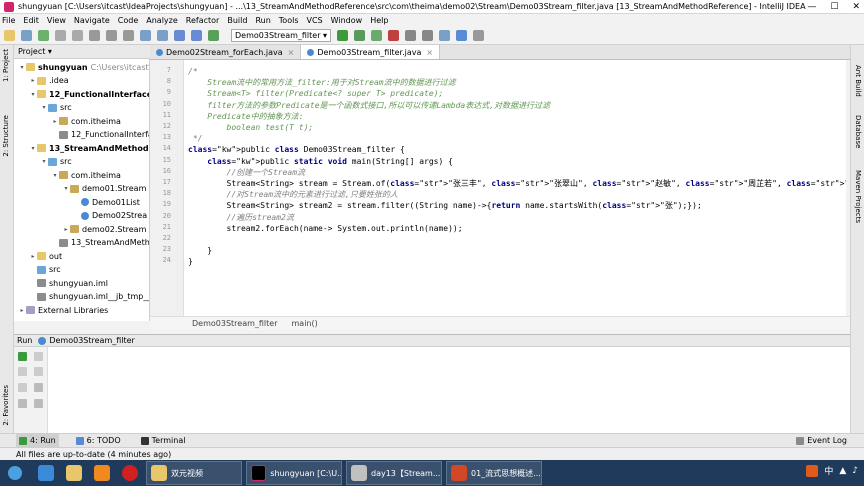  What do you see at coordinates (60, 35) in the screenshot?
I see `undo-icon` at bounding box center [60, 35].